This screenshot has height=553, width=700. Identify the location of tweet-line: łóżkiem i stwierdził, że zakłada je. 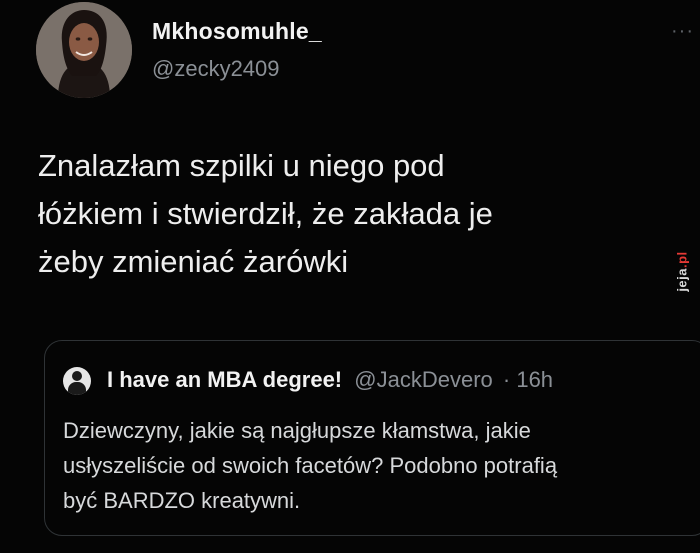
(265, 213).